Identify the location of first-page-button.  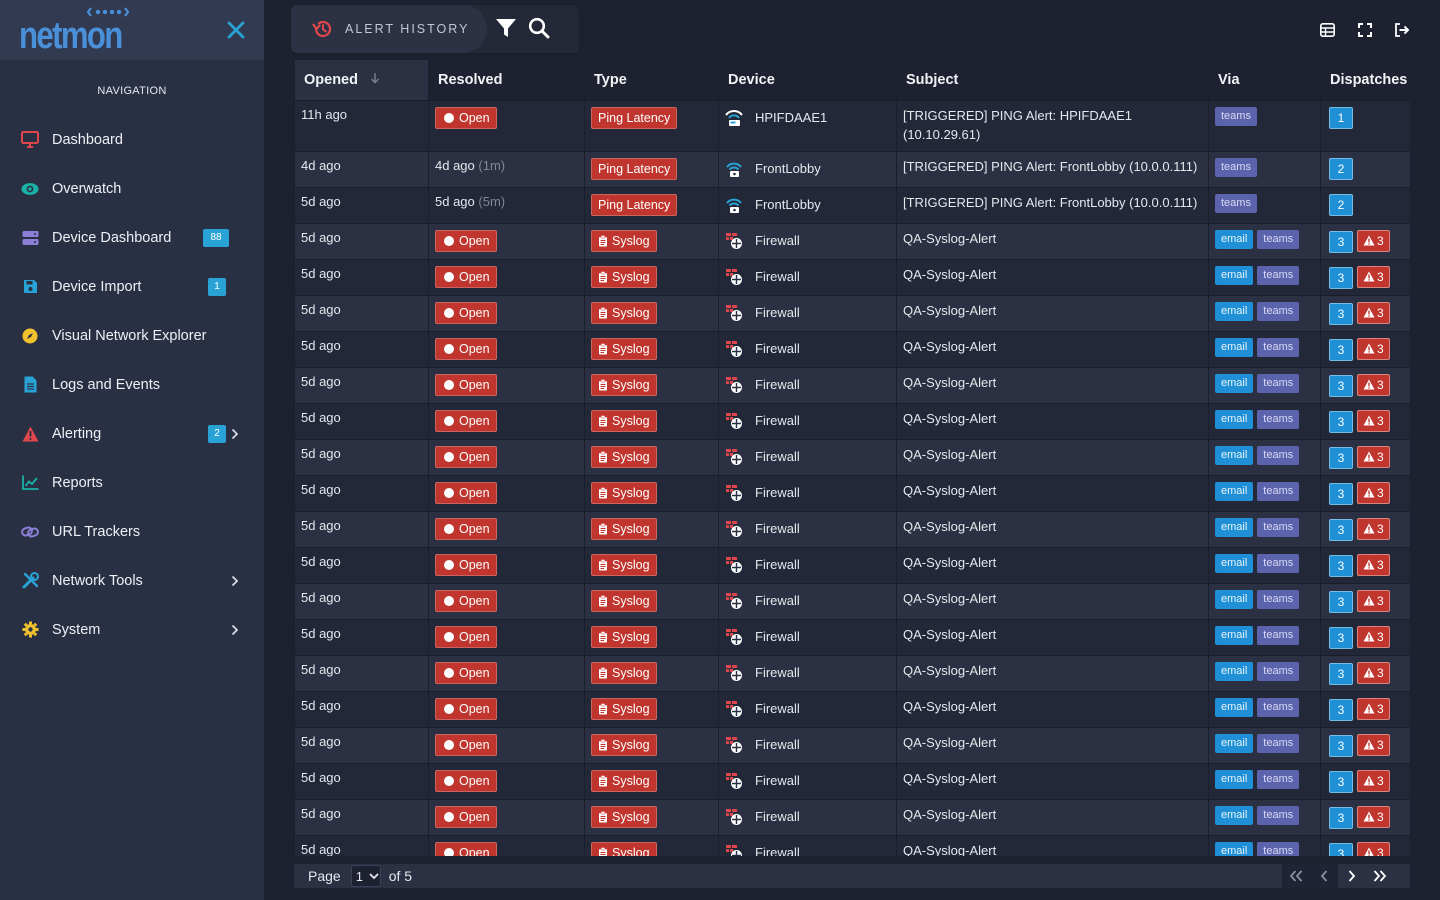
(1296, 876).